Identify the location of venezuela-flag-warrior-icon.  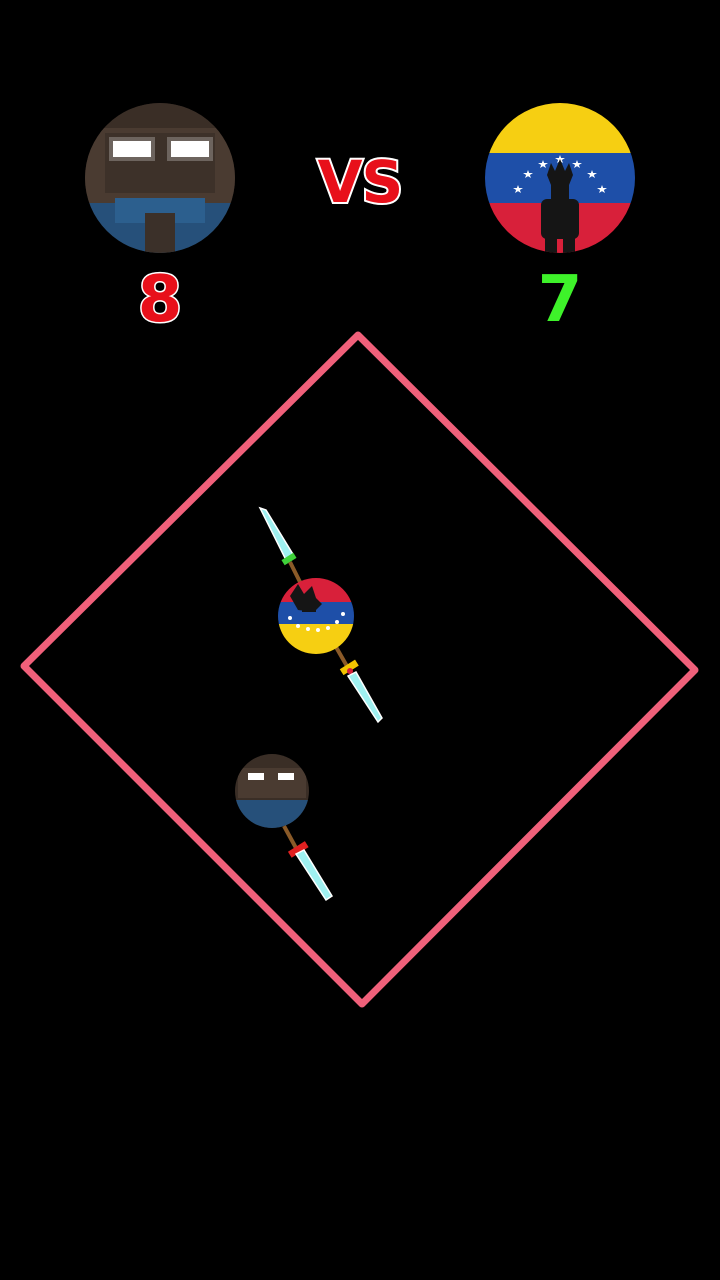
(316, 616).